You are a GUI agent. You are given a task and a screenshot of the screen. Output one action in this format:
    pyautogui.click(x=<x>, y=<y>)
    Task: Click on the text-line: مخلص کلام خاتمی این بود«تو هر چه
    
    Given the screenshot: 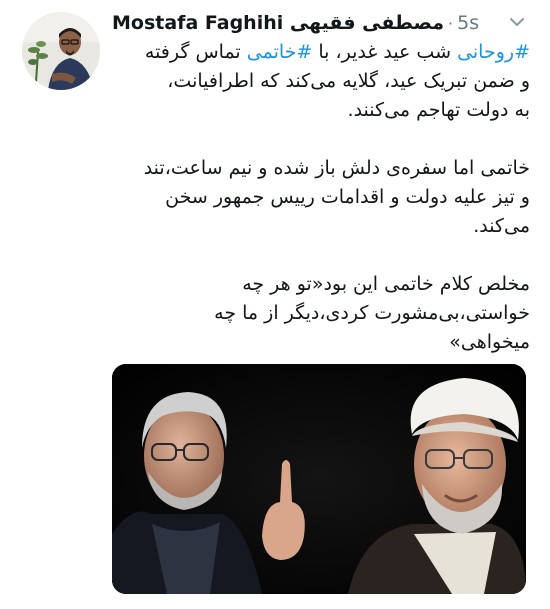 What is the action you would take?
    pyautogui.click(x=386, y=284)
    